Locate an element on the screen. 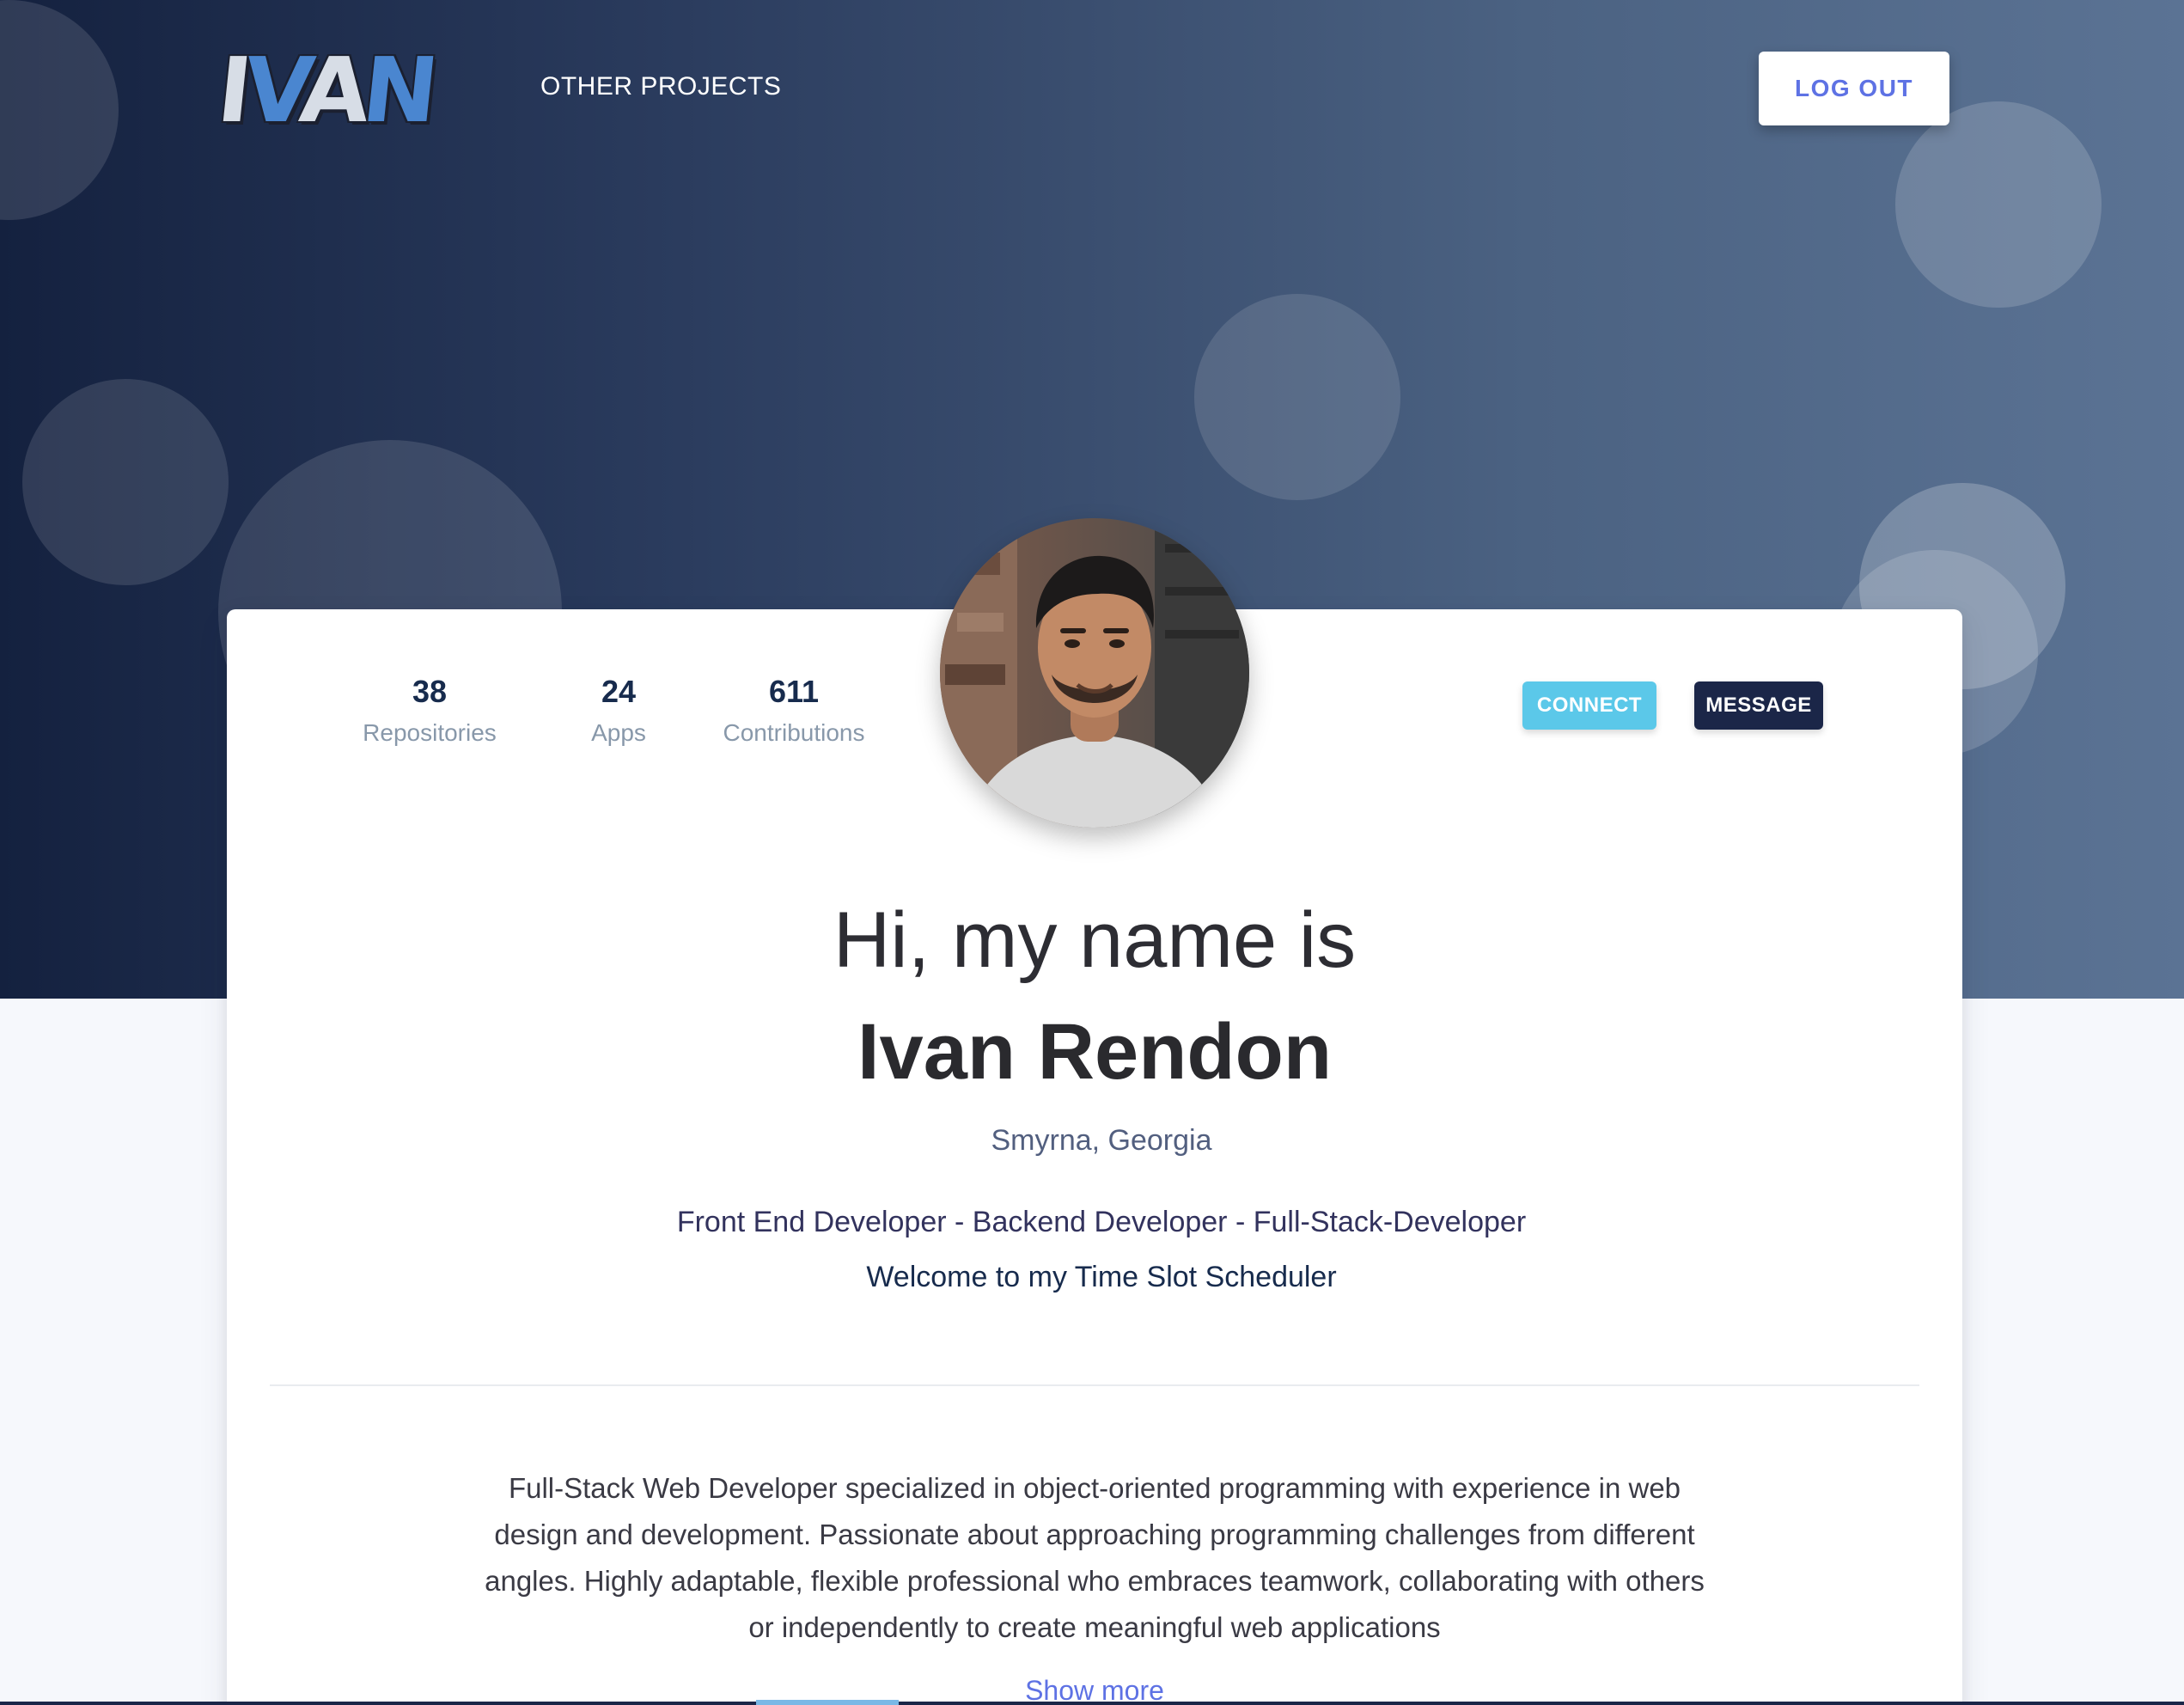 The height and width of the screenshot is (1705, 2184). stat-label: Repositories is located at coordinates (430, 732).